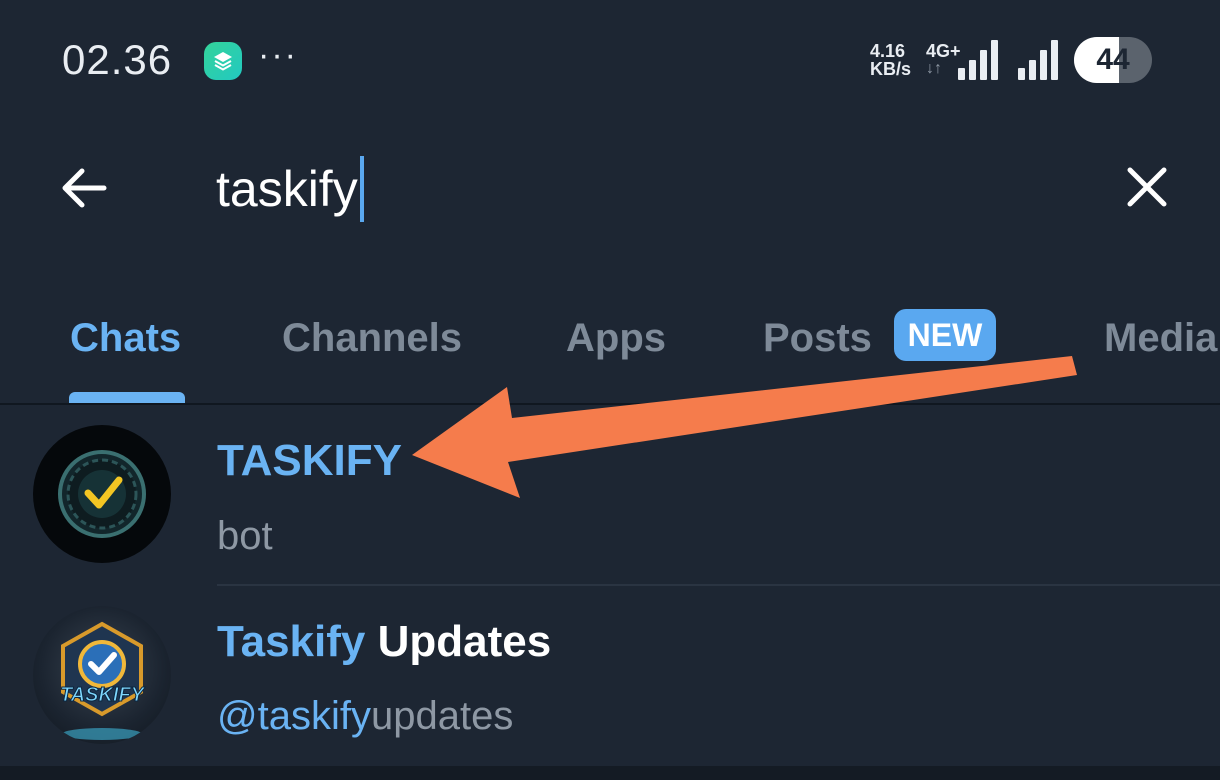 The width and height of the screenshot is (1220, 780). What do you see at coordinates (372, 338) in the screenshot?
I see `tab-channels: Channels` at bounding box center [372, 338].